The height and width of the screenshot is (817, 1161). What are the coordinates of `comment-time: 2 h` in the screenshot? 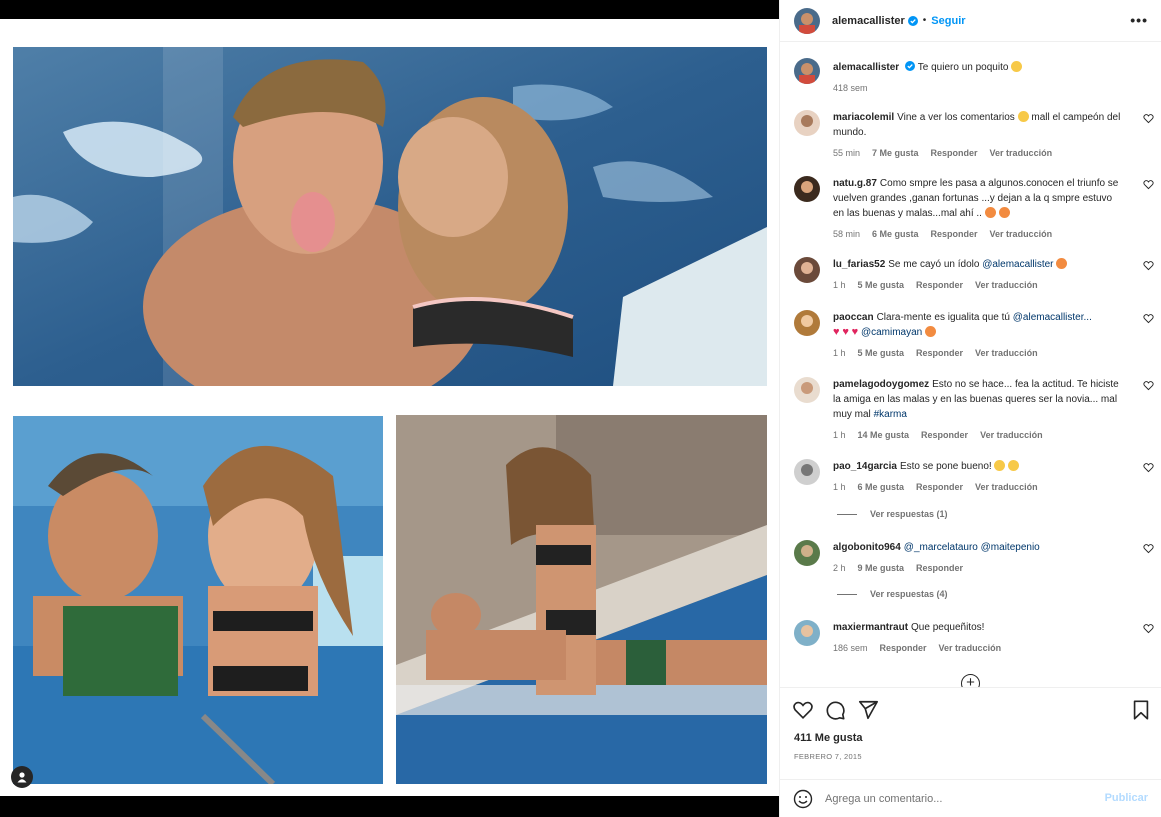 It's located at (839, 568).